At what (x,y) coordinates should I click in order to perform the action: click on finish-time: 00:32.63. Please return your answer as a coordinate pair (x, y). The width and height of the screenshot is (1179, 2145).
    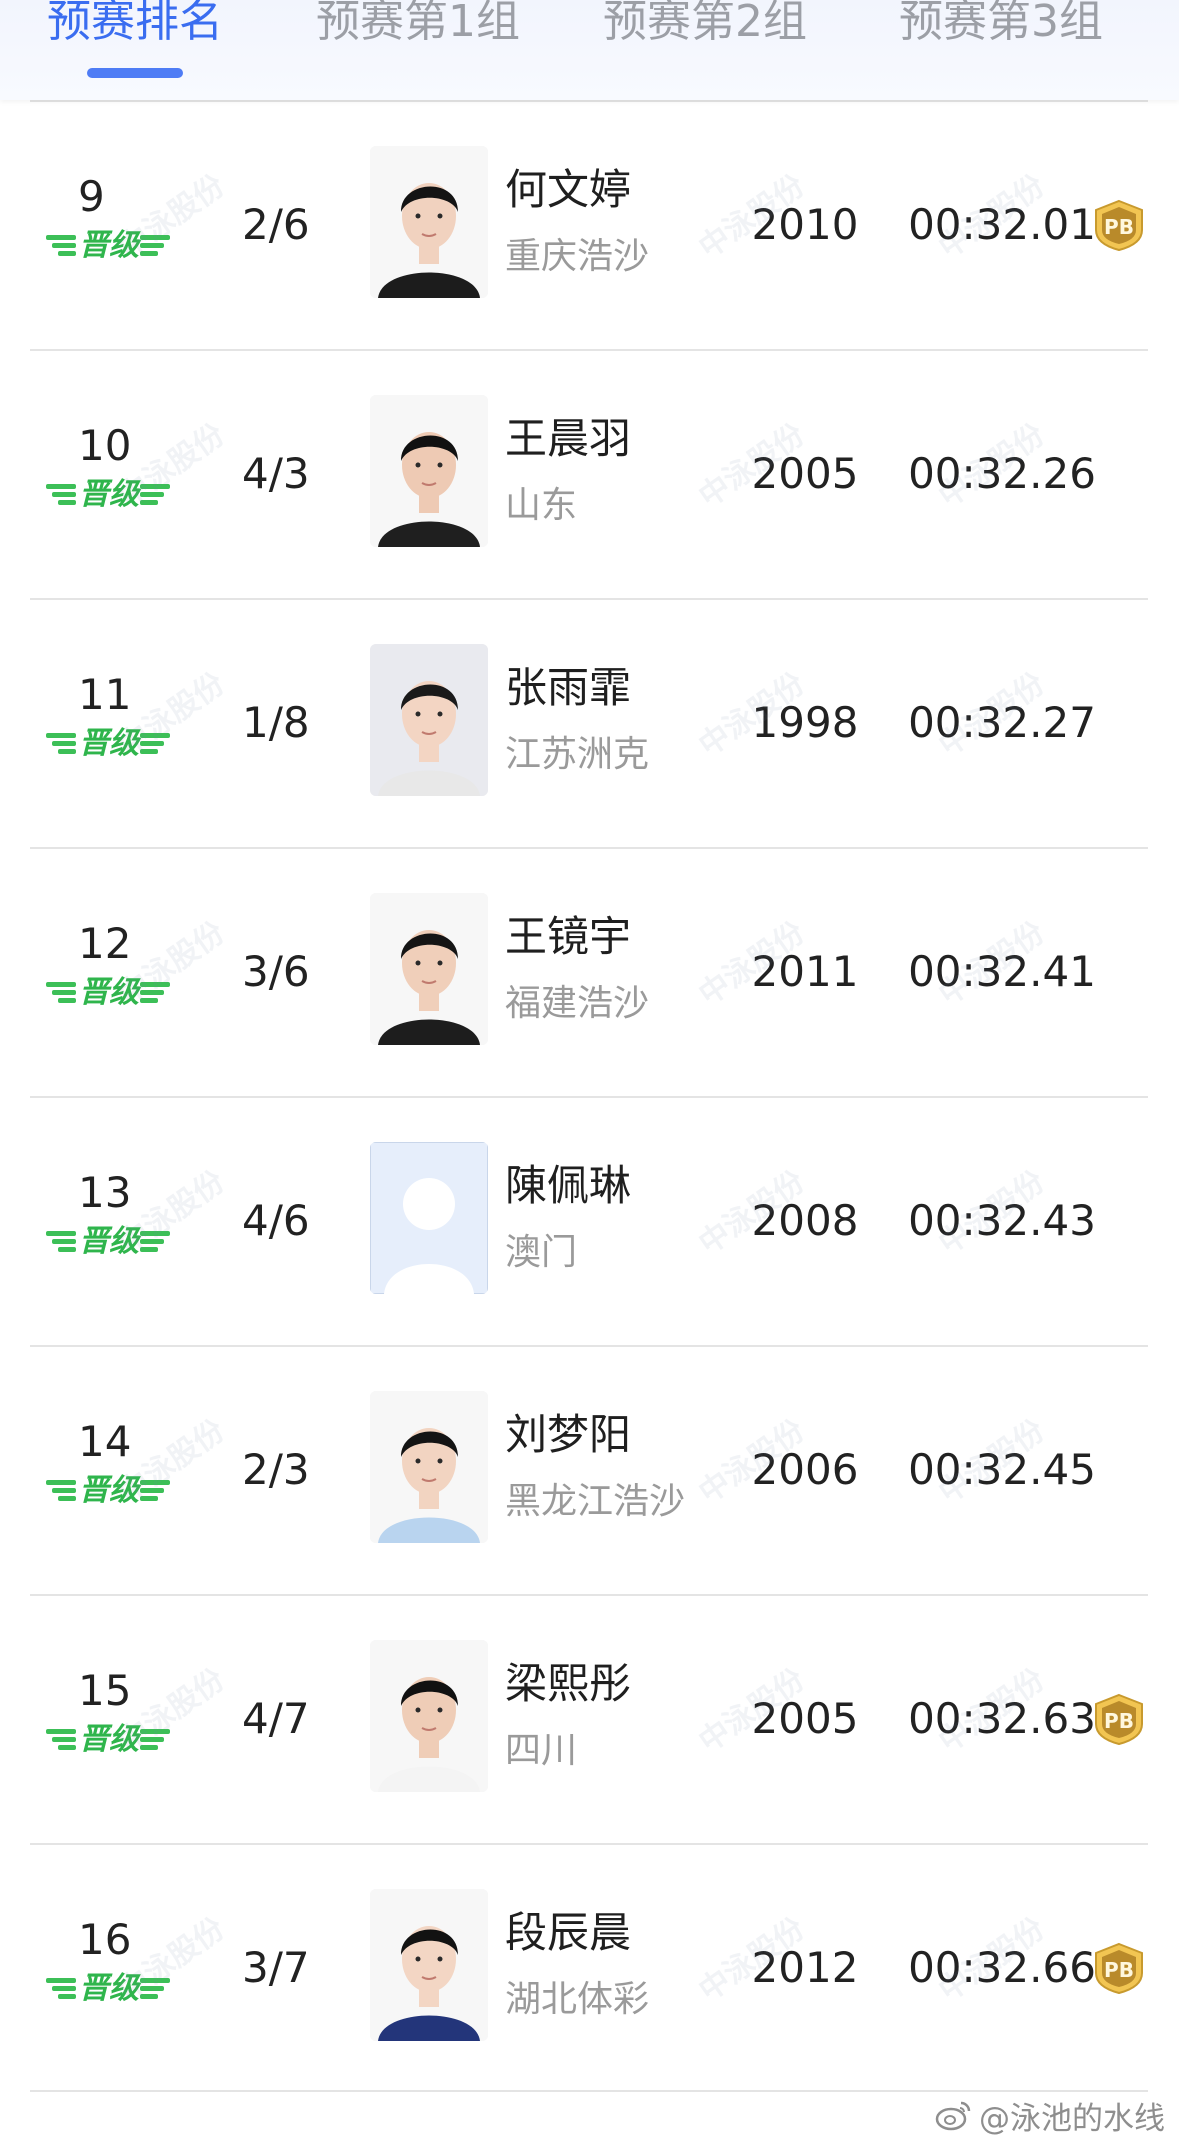
    Looking at the image, I should click on (1002, 1718).